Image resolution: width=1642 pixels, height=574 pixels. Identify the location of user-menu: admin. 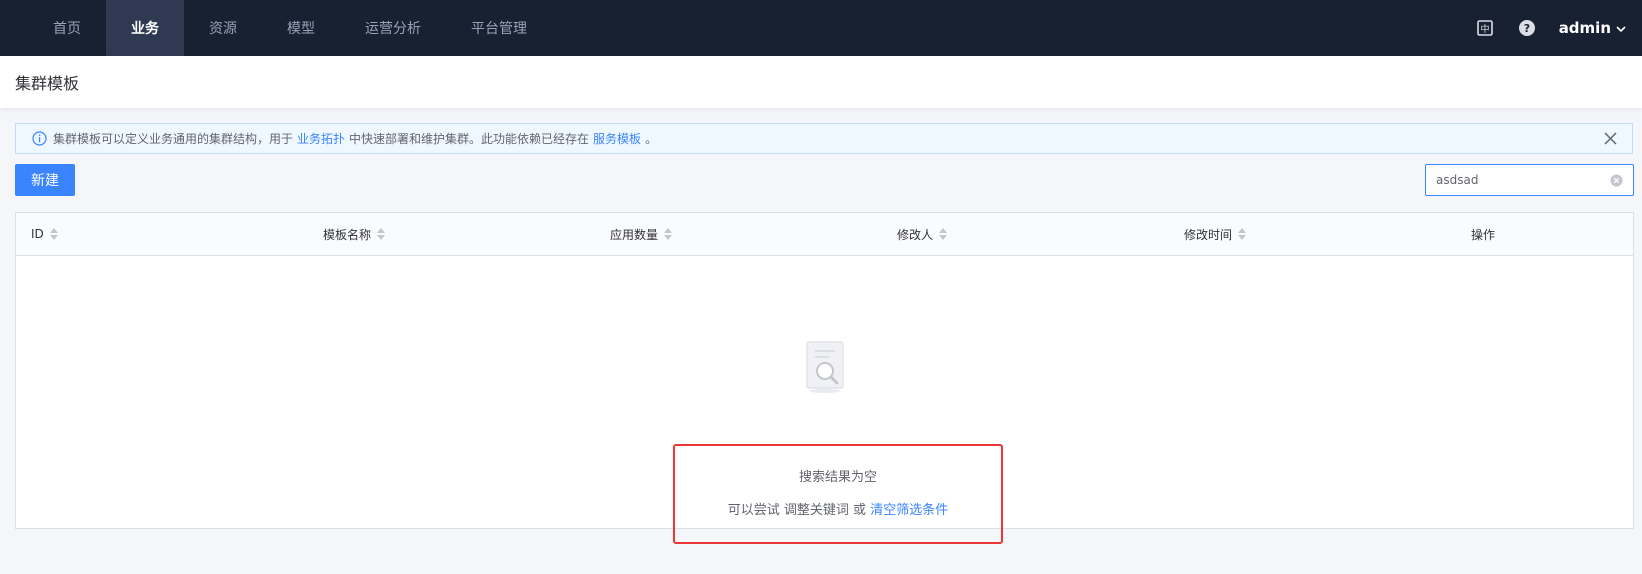
(1592, 28).